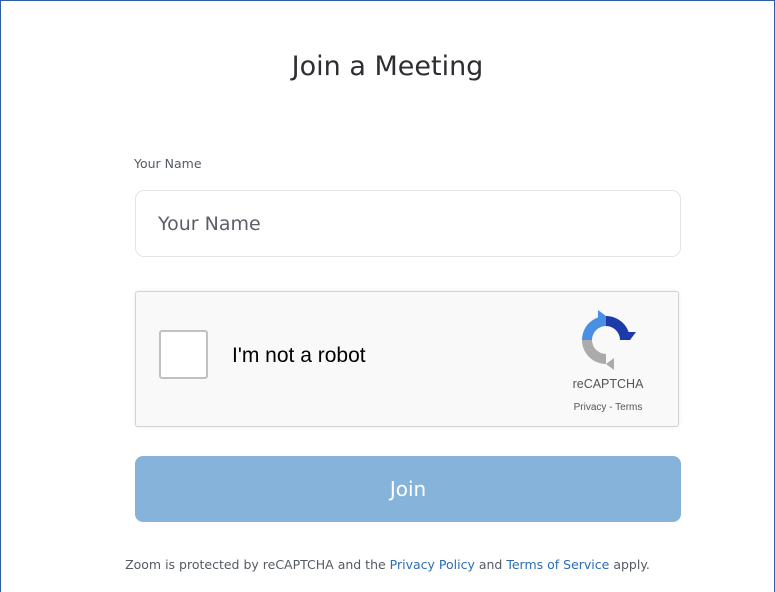  Describe the element at coordinates (629, 564) in the screenshot. I see `footer-suffix: apply.` at that location.